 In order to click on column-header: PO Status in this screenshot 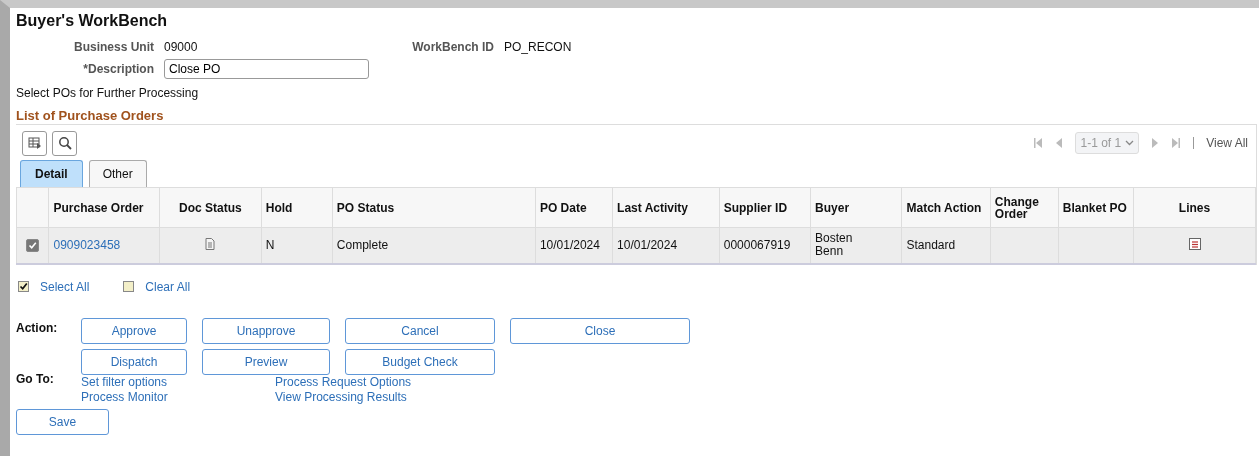, I will do `click(434, 207)`.